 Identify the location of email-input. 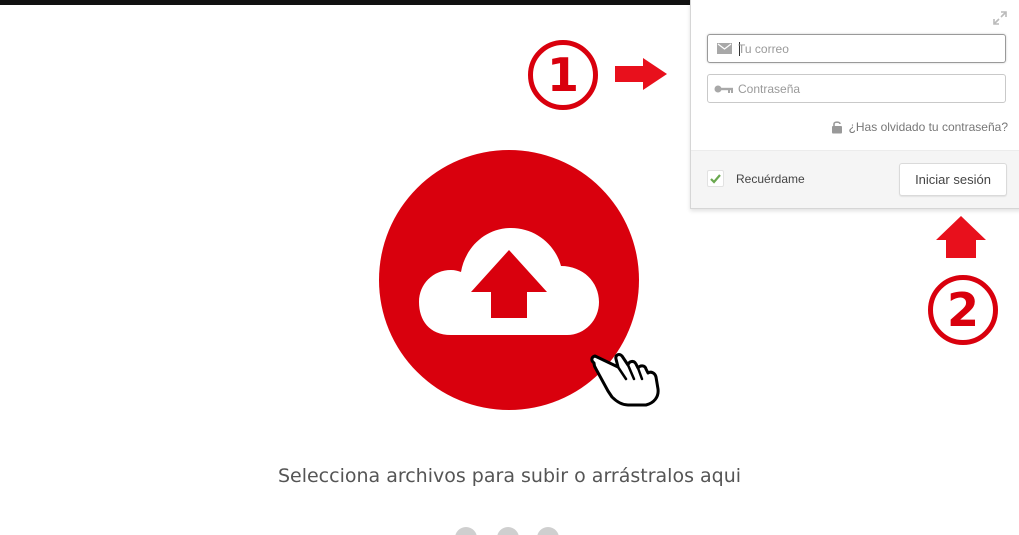
(868, 48).